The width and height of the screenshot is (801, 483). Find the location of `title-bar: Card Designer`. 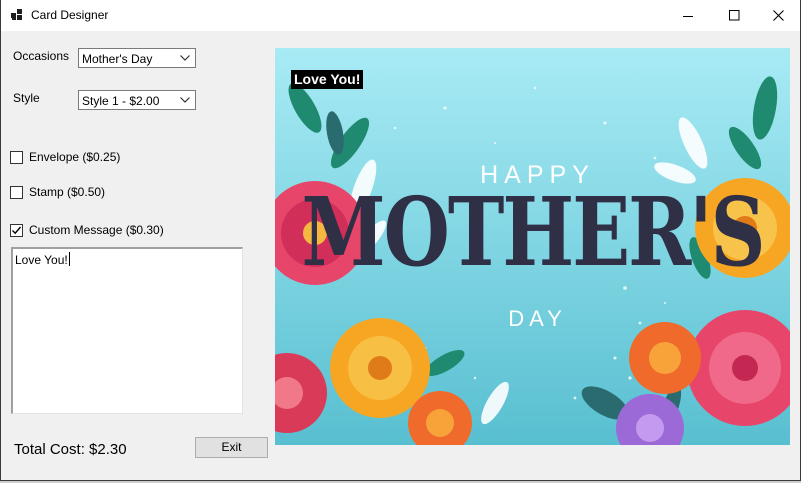

title-bar: Card Designer is located at coordinates (400, 15).